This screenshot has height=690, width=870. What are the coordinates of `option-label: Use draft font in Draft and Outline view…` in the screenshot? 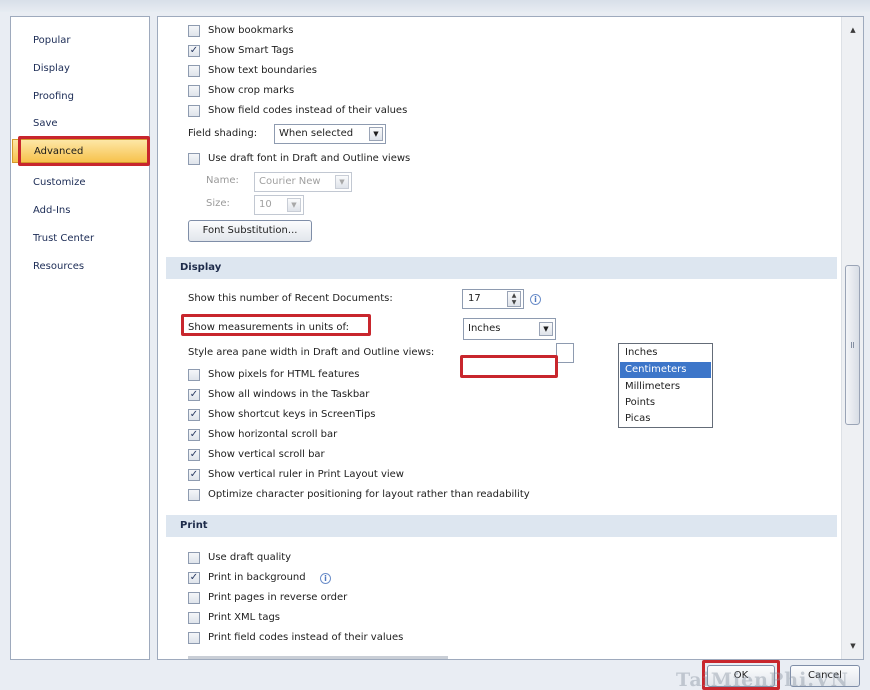 It's located at (309, 158).